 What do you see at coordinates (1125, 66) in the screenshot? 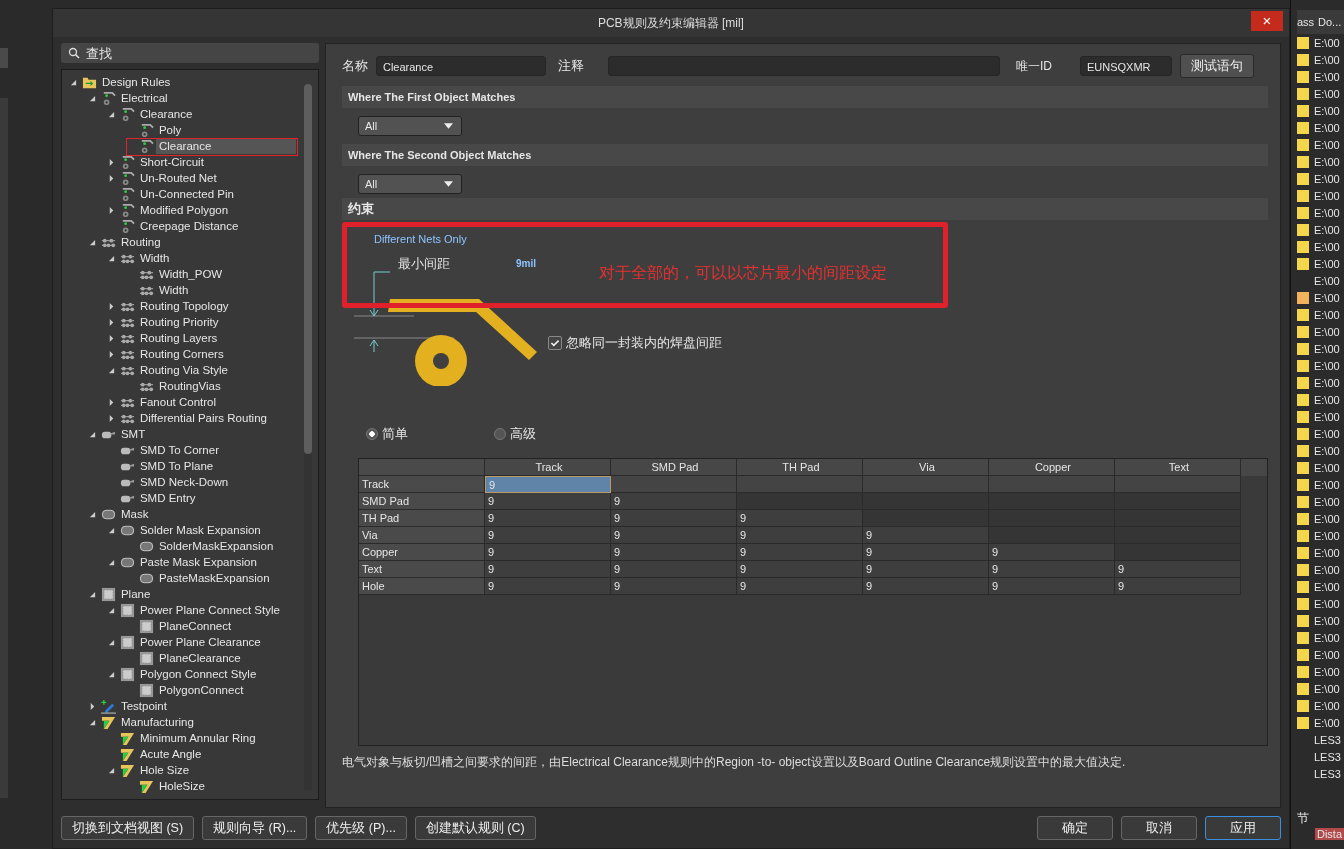
I see `id-field: EUNSQXMR` at bounding box center [1125, 66].